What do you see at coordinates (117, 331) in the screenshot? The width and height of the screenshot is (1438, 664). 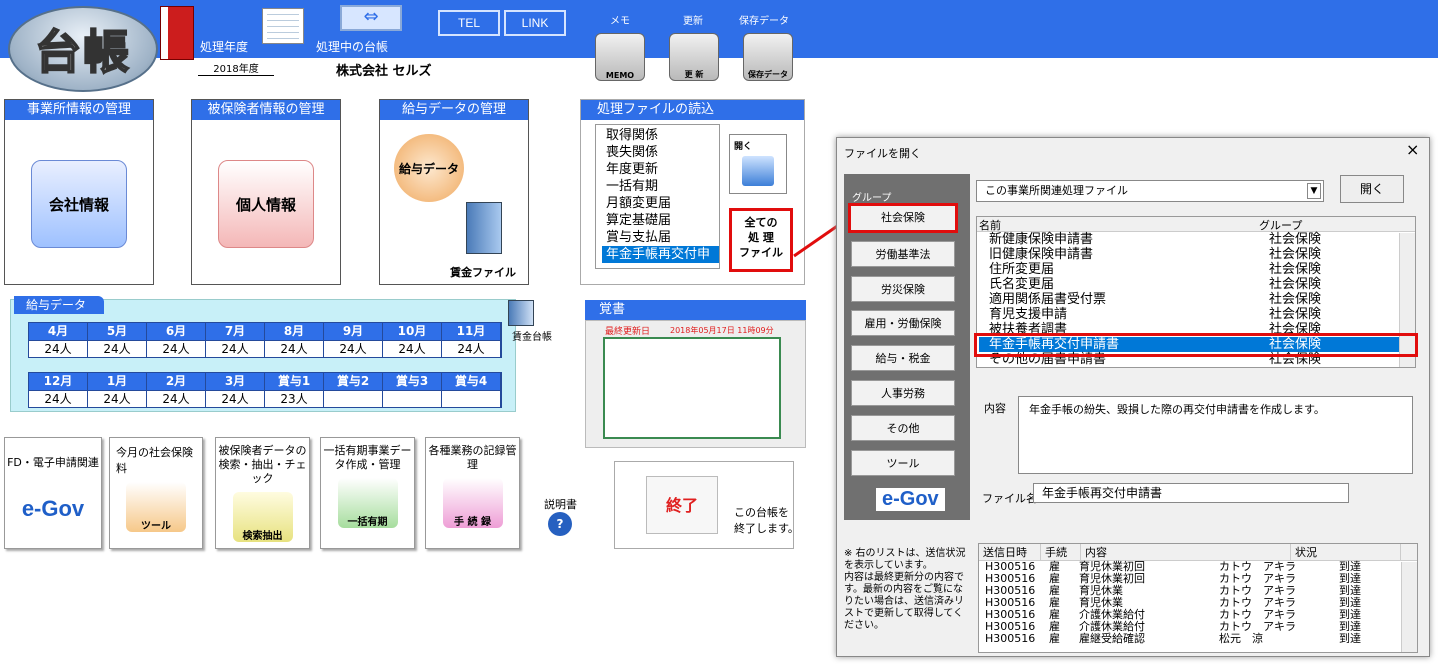 I see `salary-month-header: 5月` at bounding box center [117, 331].